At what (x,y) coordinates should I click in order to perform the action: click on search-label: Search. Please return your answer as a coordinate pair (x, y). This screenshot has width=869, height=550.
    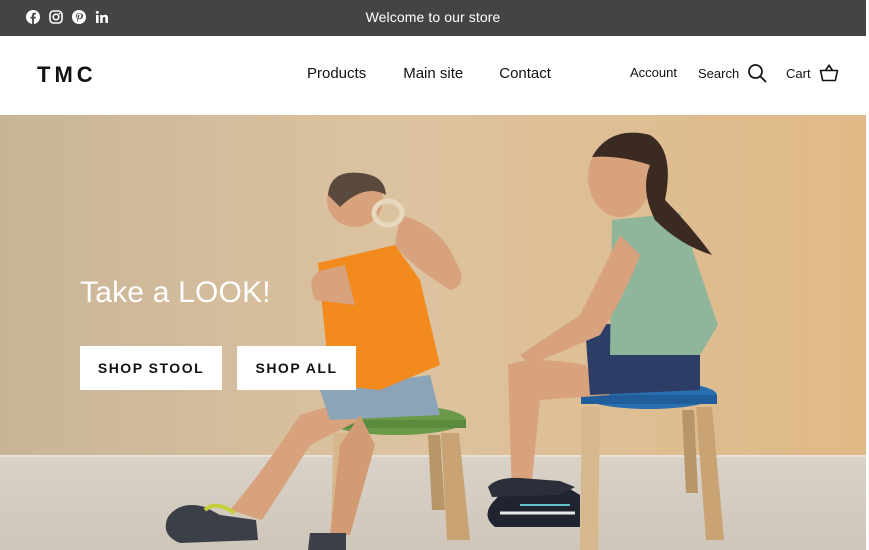
    Looking at the image, I should click on (719, 73).